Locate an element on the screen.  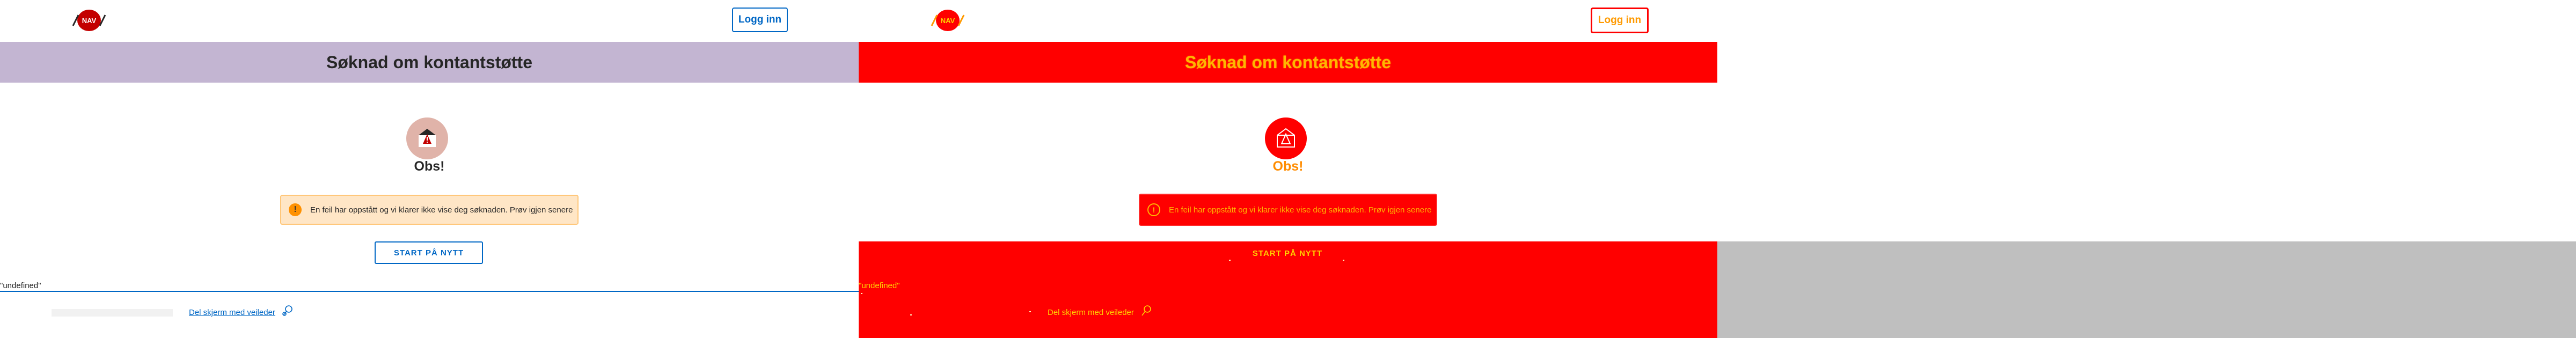
footer-placeholder-bar is located at coordinates (112, 313).